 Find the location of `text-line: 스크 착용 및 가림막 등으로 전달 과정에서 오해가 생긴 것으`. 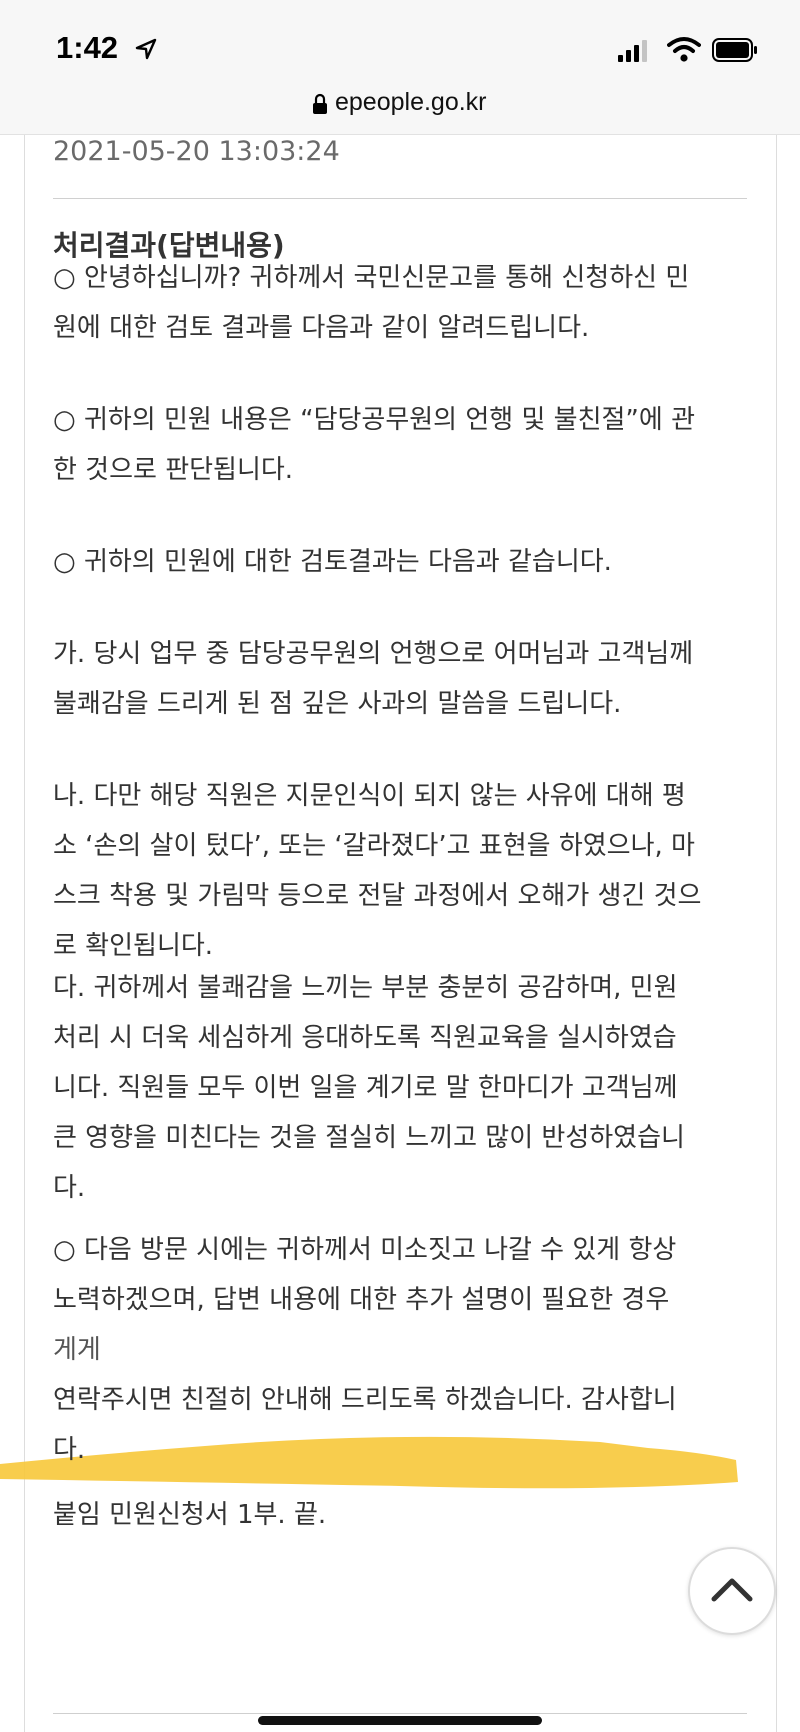

text-line: 스크 착용 및 가림막 등으로 전달 과정에서 오해가 생긴 것으 is located at coordinates (377, 896).